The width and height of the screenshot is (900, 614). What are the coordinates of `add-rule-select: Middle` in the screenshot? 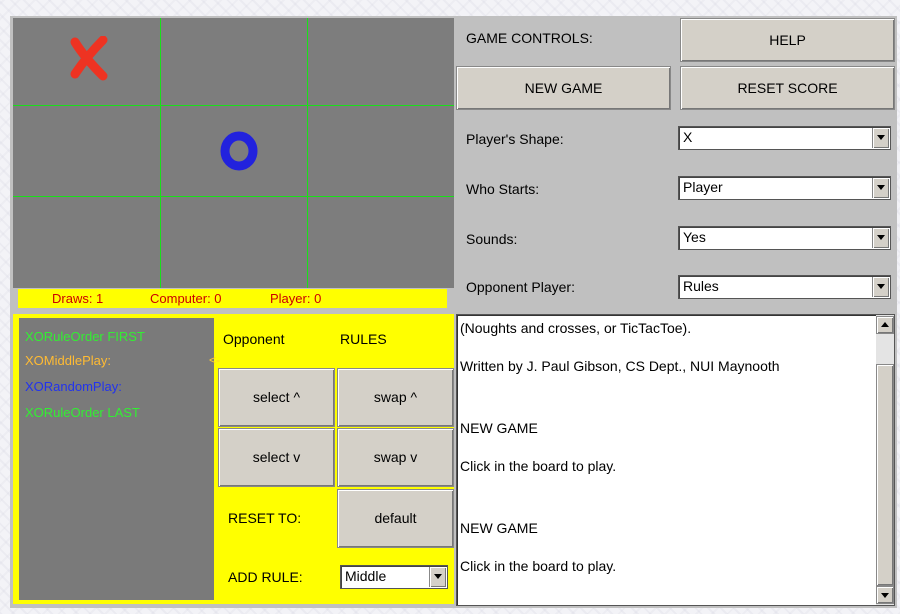 It's located at (394, 577).